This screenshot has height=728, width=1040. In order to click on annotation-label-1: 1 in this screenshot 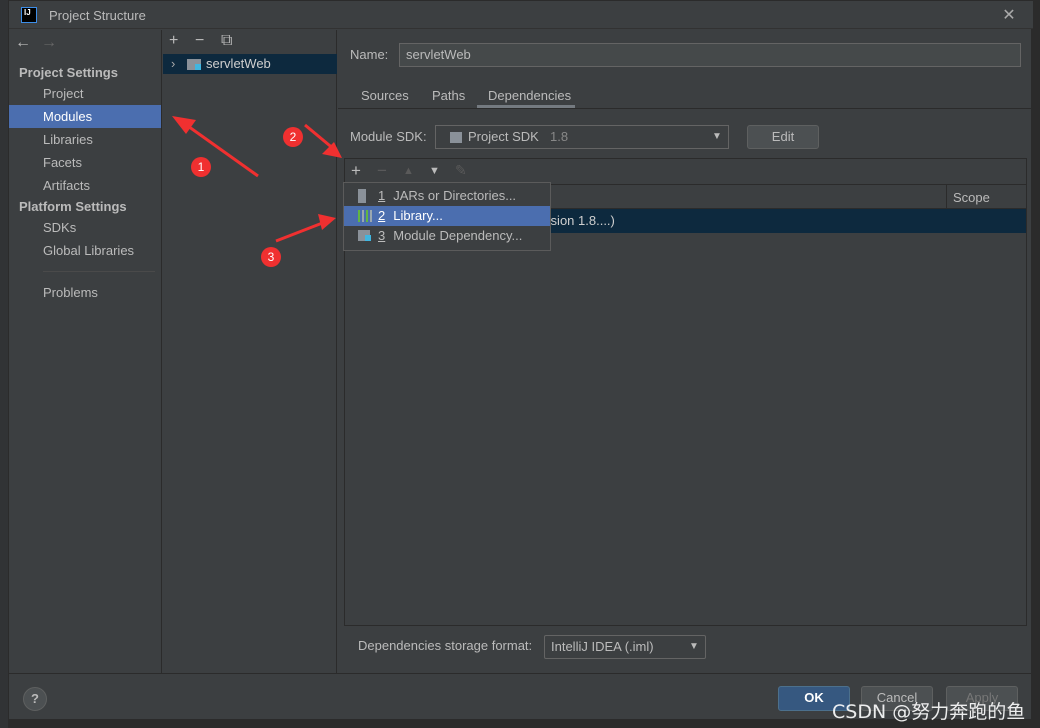, I will do `click(201, 167)`.